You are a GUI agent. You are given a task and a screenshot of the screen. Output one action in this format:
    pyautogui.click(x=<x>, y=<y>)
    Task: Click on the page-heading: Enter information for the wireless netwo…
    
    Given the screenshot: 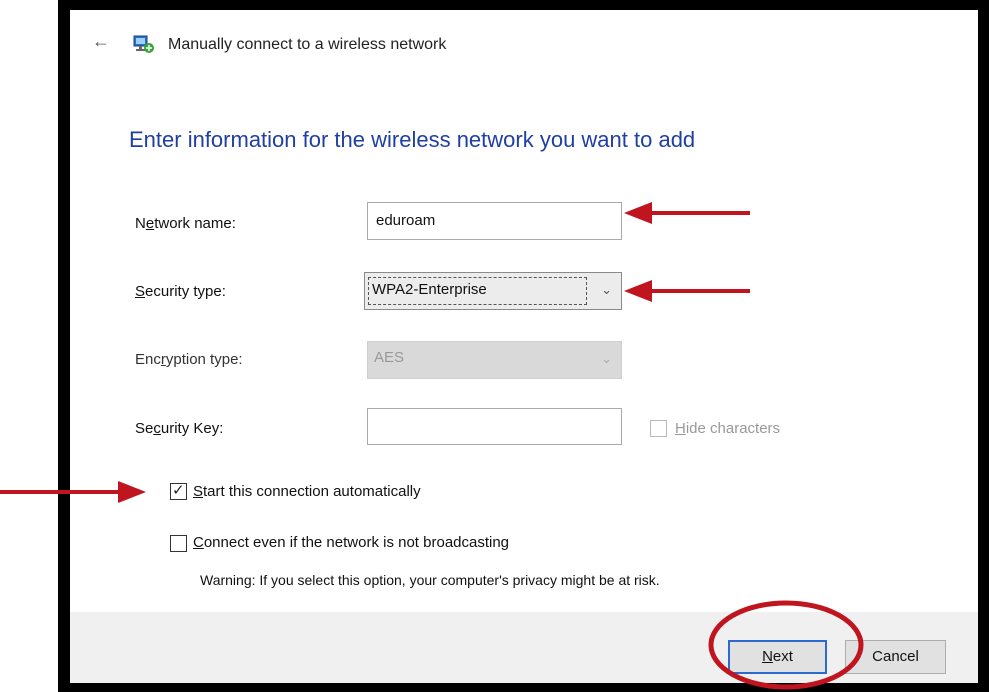 What is the action you would take?
    pyautogui.click(x=412, y=139)
    